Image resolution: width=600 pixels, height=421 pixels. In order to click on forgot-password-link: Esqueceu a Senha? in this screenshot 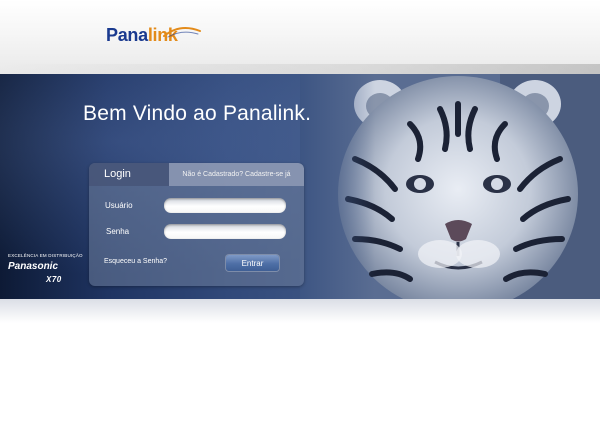, I will do `click(135, 261)`.